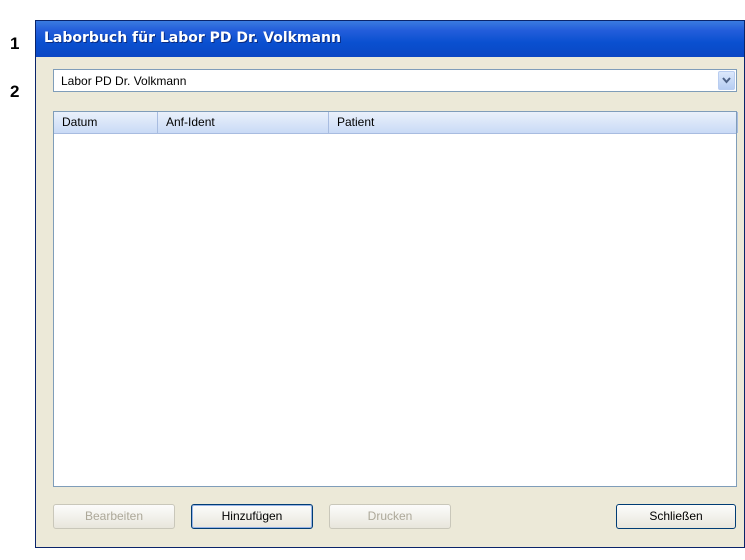 The height and width of the screenshot is (560, 745). I want to click on chevron-down-icon, so click(726, 80).